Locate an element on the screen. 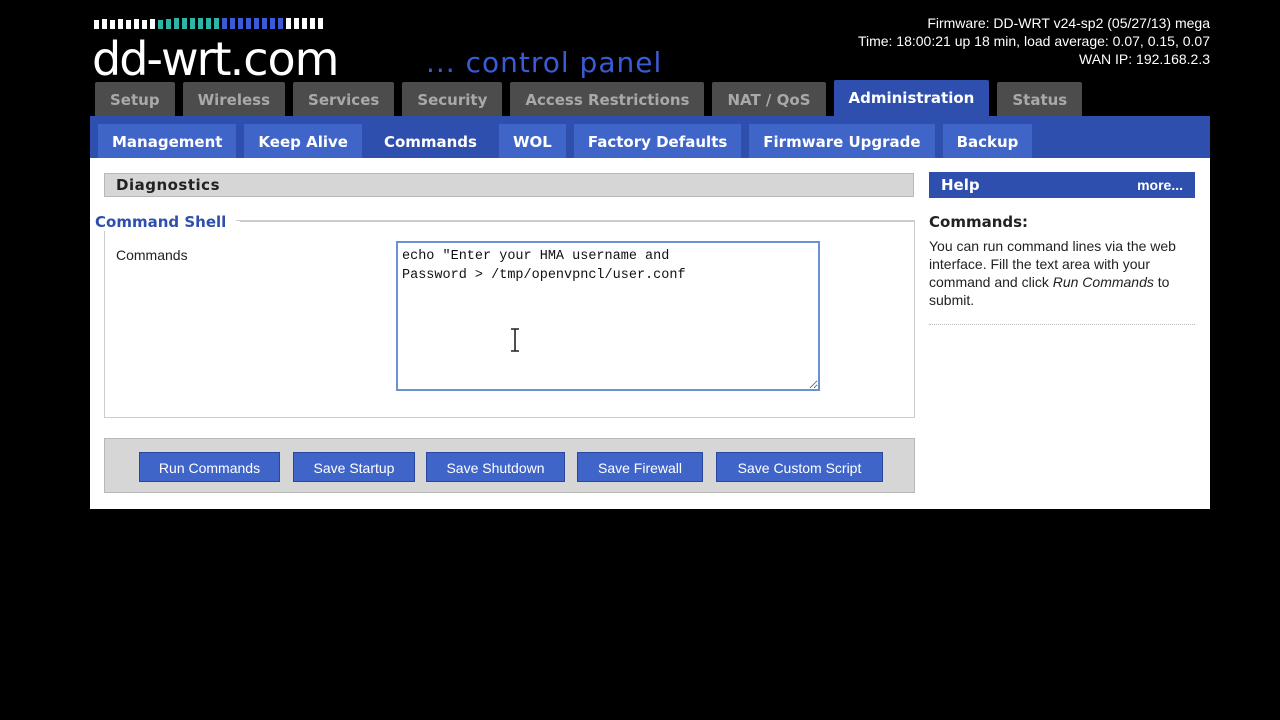 This screenshot has width=1280, height=720. text-cursor-icon is located at coordinates (515, 340).